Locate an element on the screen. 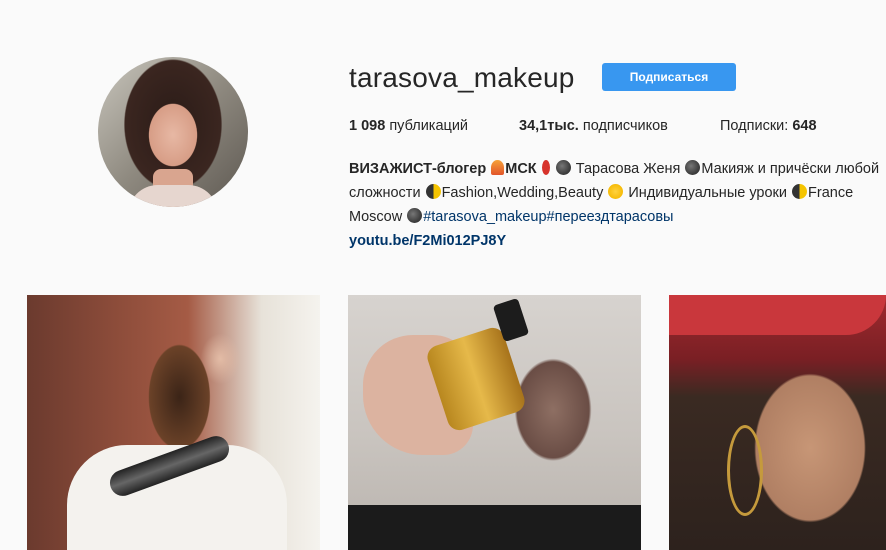 The image size is (886, 550). profile-avatar is located at coordinates (173, 132).